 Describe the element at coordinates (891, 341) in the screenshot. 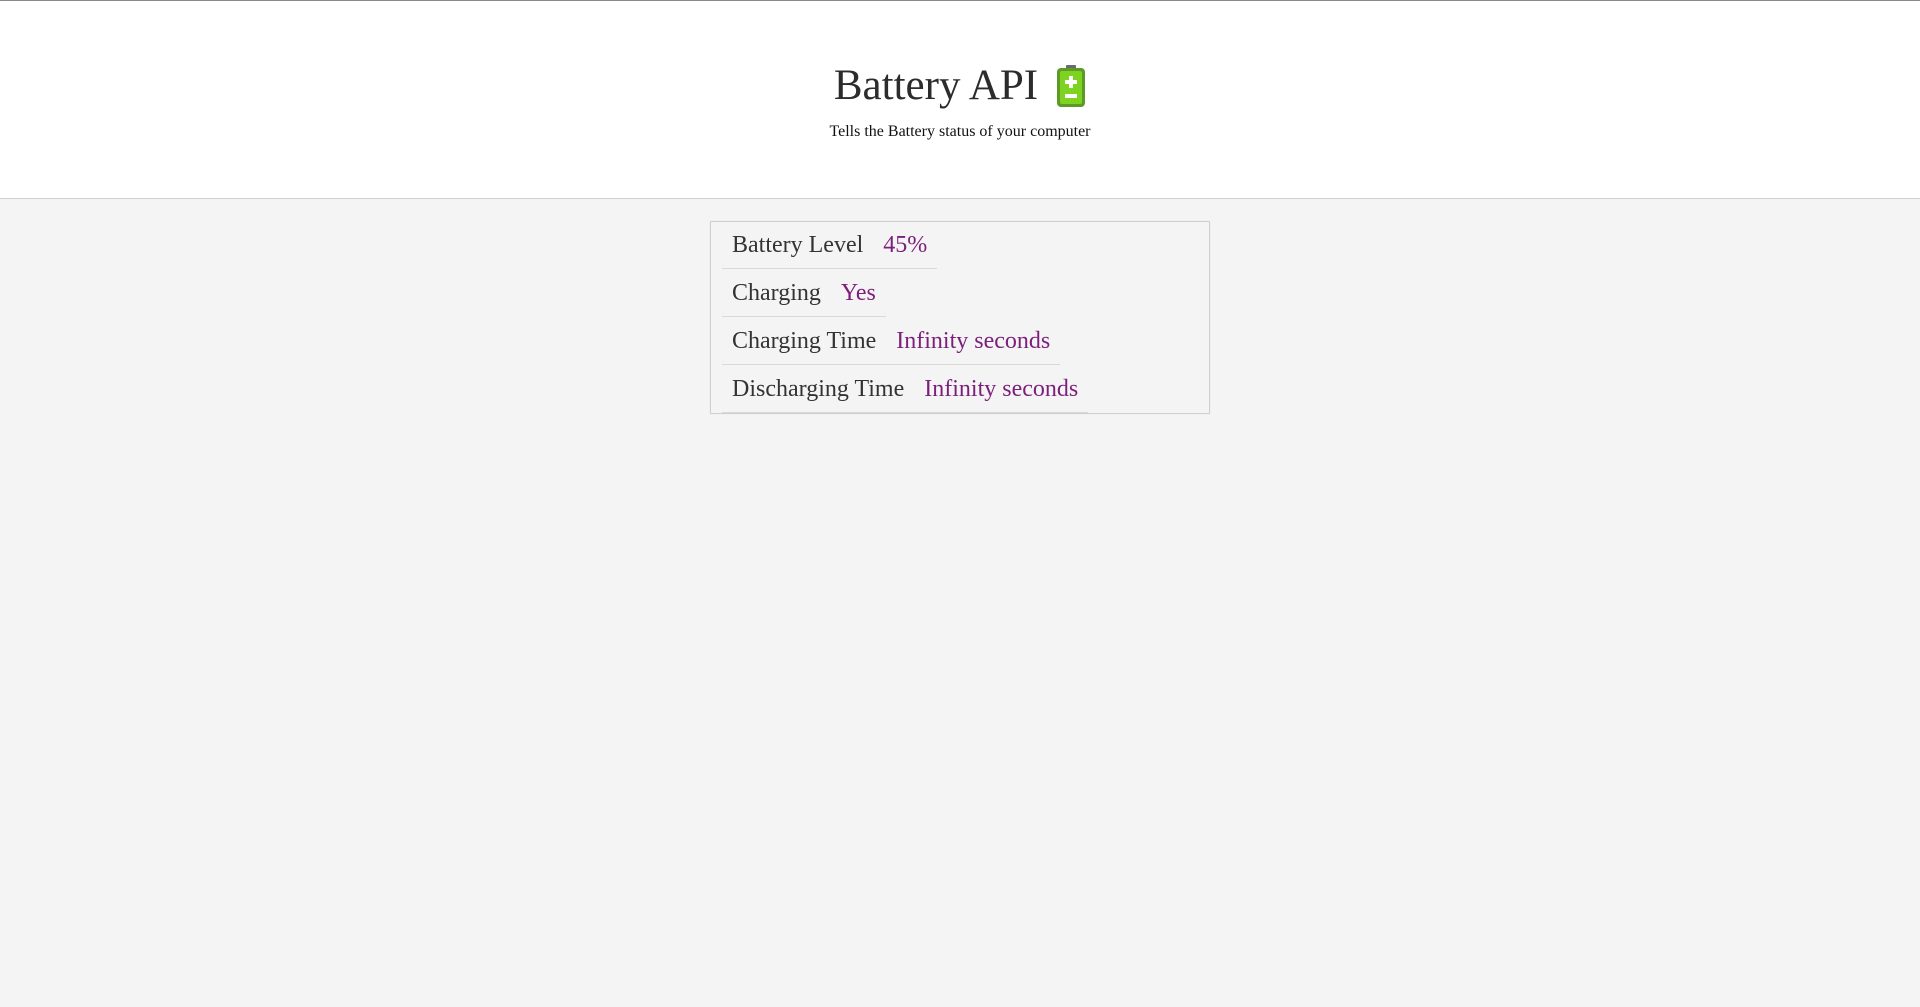

I see `charging-time-row: Charging Time Infinity seconds` at that location.